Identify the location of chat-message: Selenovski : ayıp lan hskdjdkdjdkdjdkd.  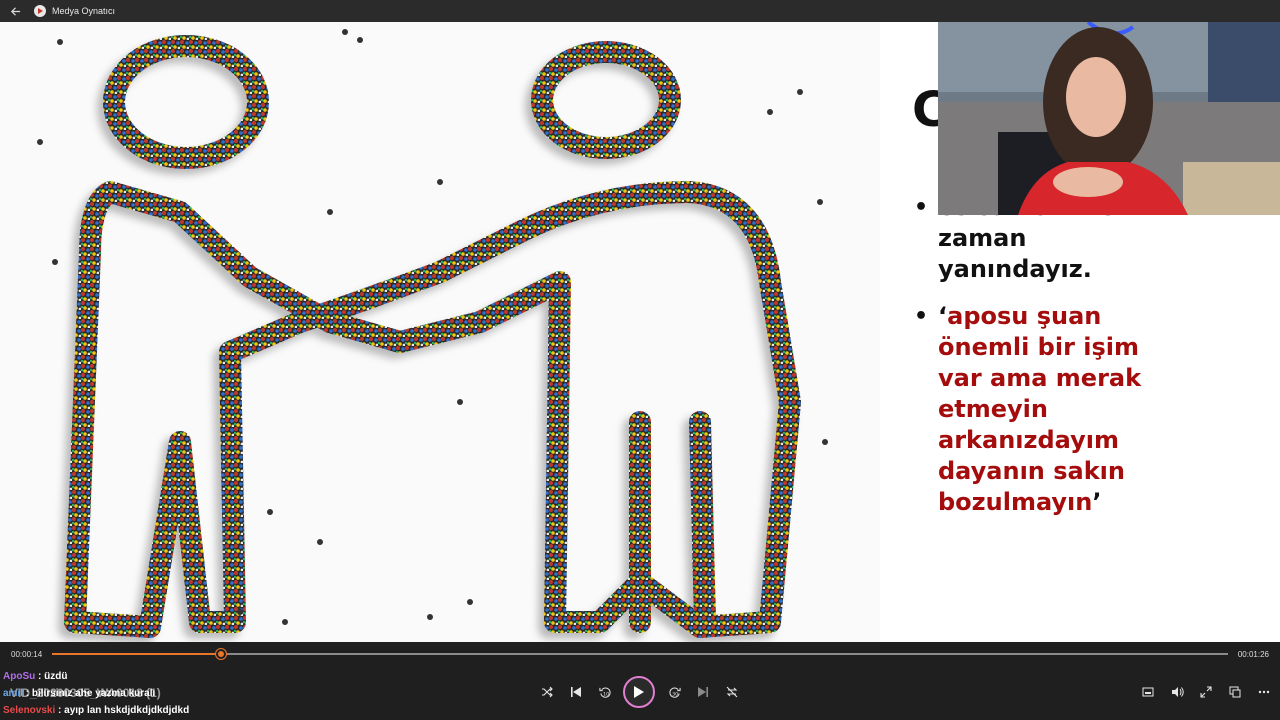
(96, 710).